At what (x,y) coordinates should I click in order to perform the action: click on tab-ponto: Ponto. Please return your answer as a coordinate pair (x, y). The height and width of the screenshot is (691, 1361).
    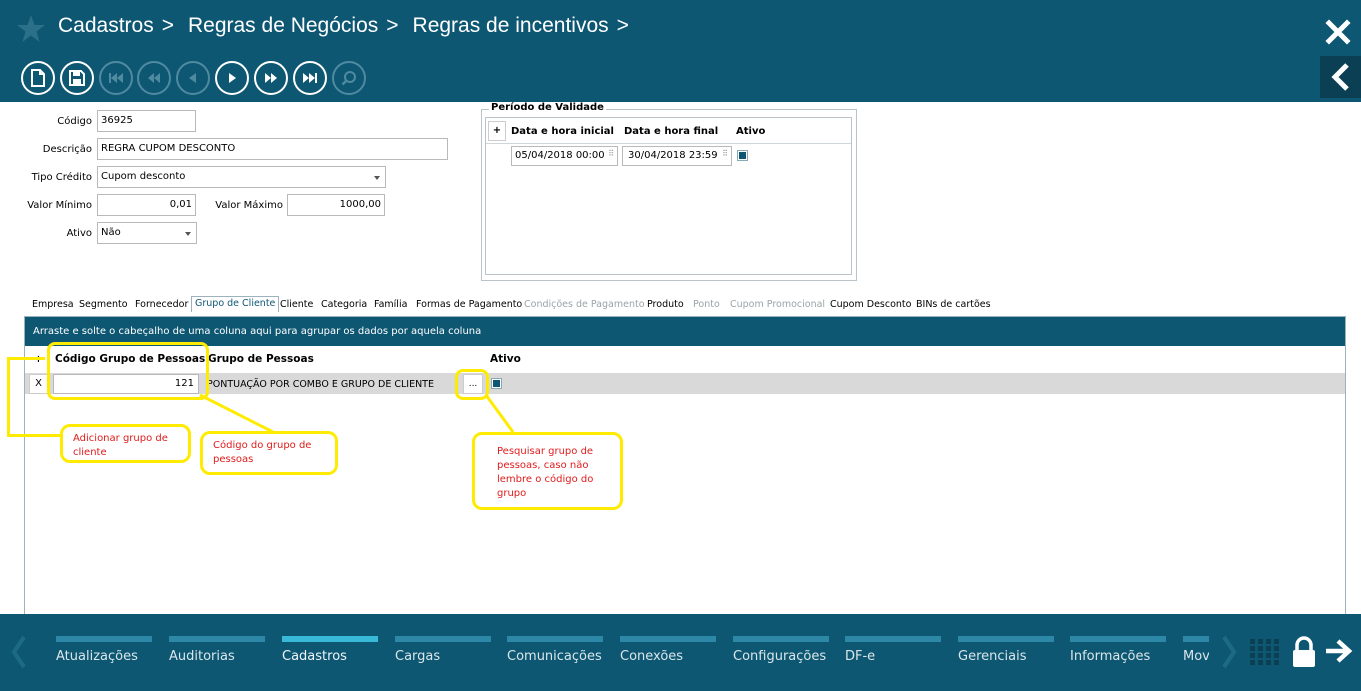
    Looking at the image, I should click on (706, 304).